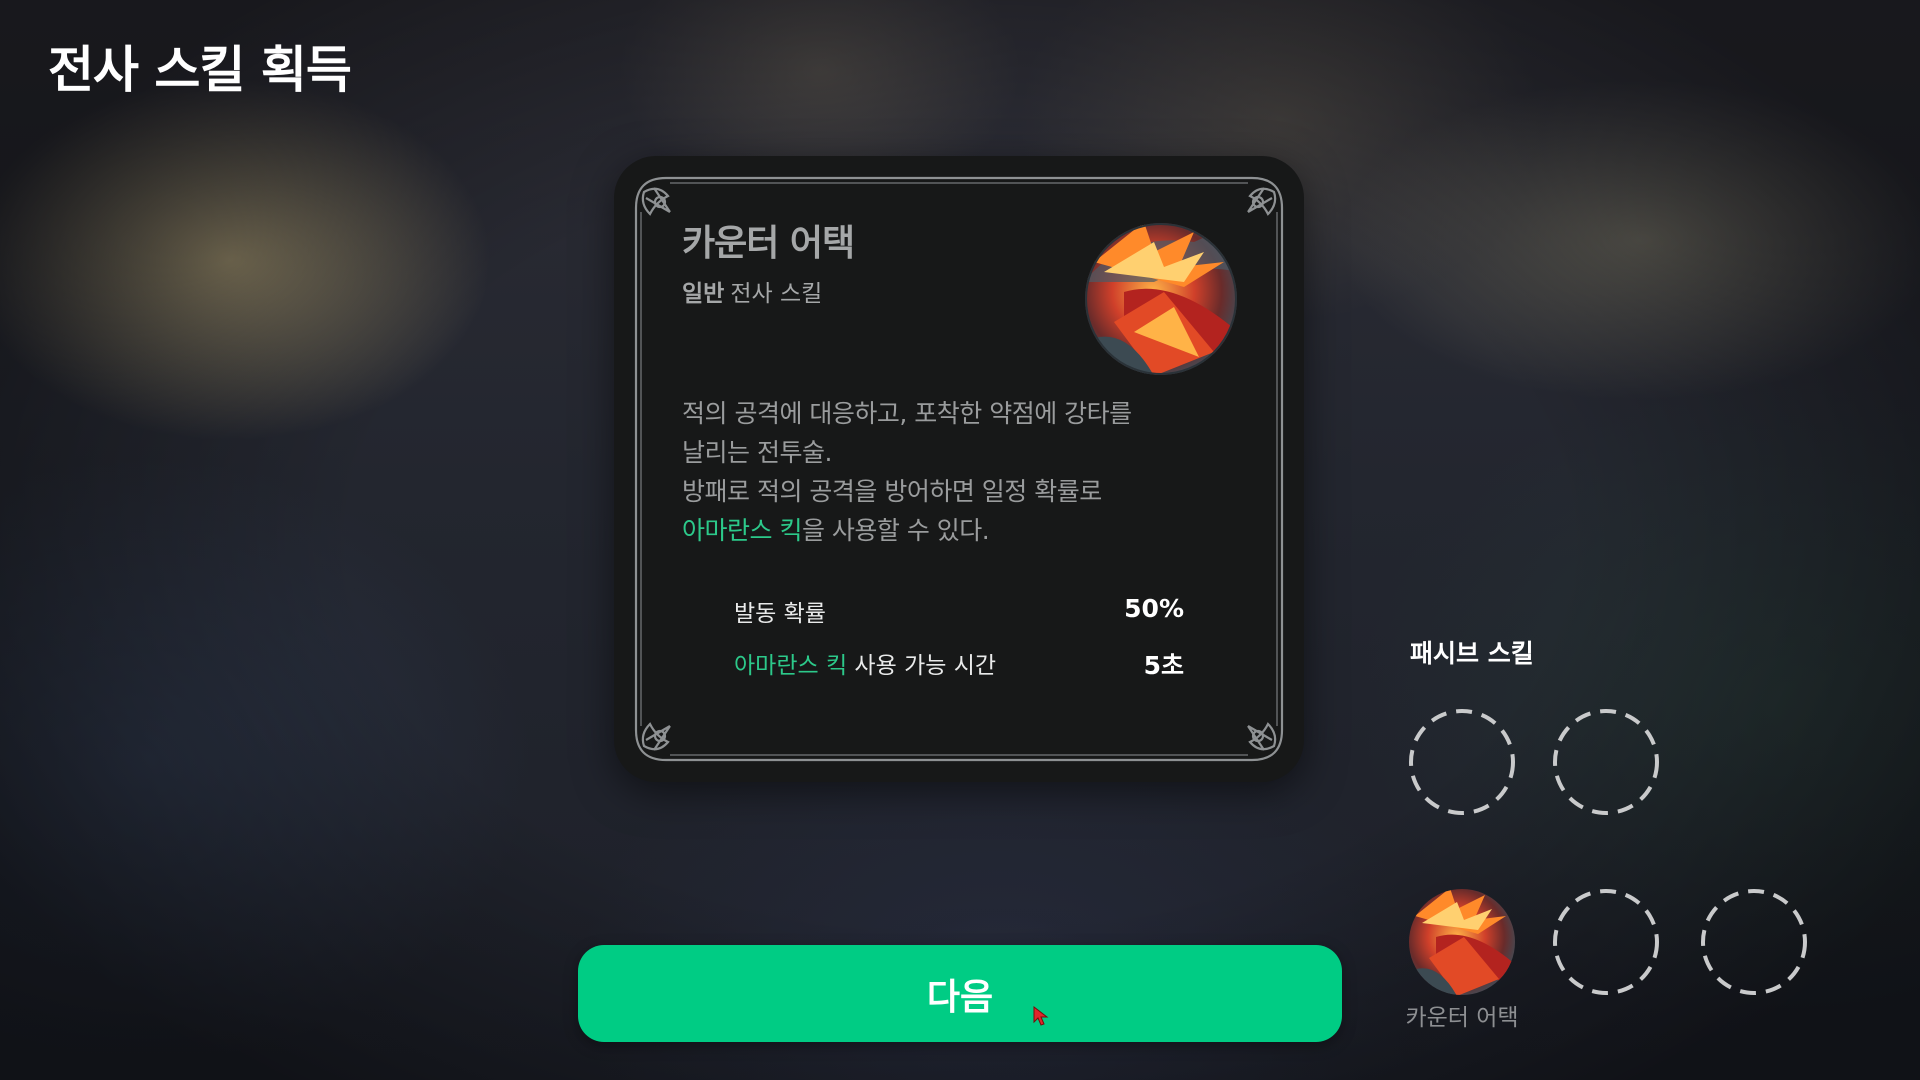 The image size is (1920, 1080). I want to click on stat-row-activation-chance: 발동 확률 50%, so click(959, 610).